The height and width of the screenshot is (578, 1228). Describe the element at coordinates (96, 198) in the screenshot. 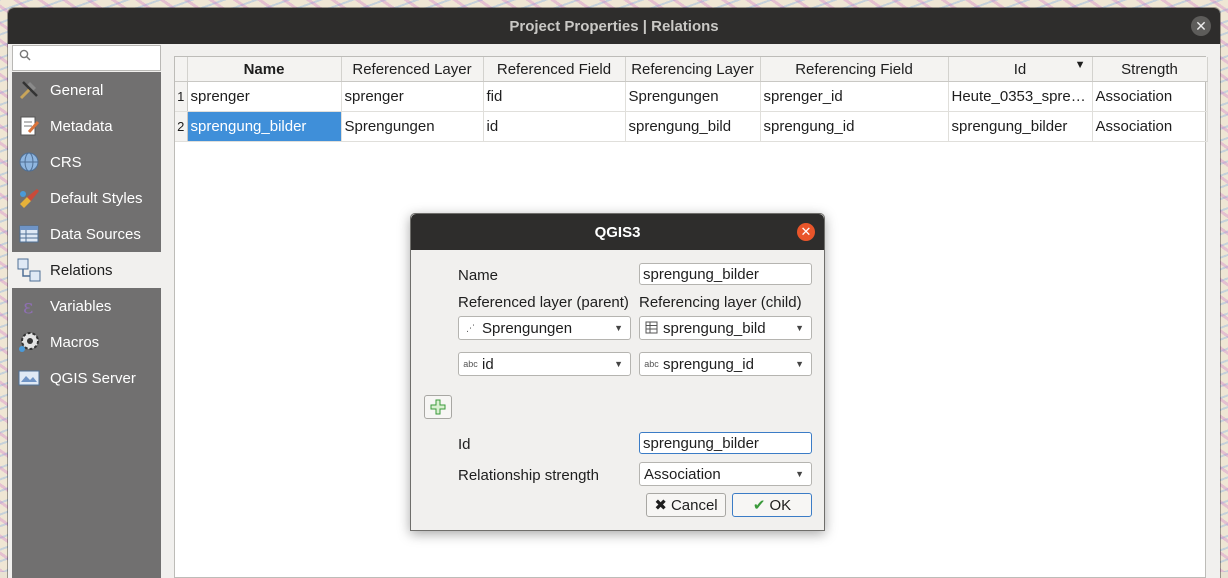

I see `sidebar-item-label: Default Styles` at that location.